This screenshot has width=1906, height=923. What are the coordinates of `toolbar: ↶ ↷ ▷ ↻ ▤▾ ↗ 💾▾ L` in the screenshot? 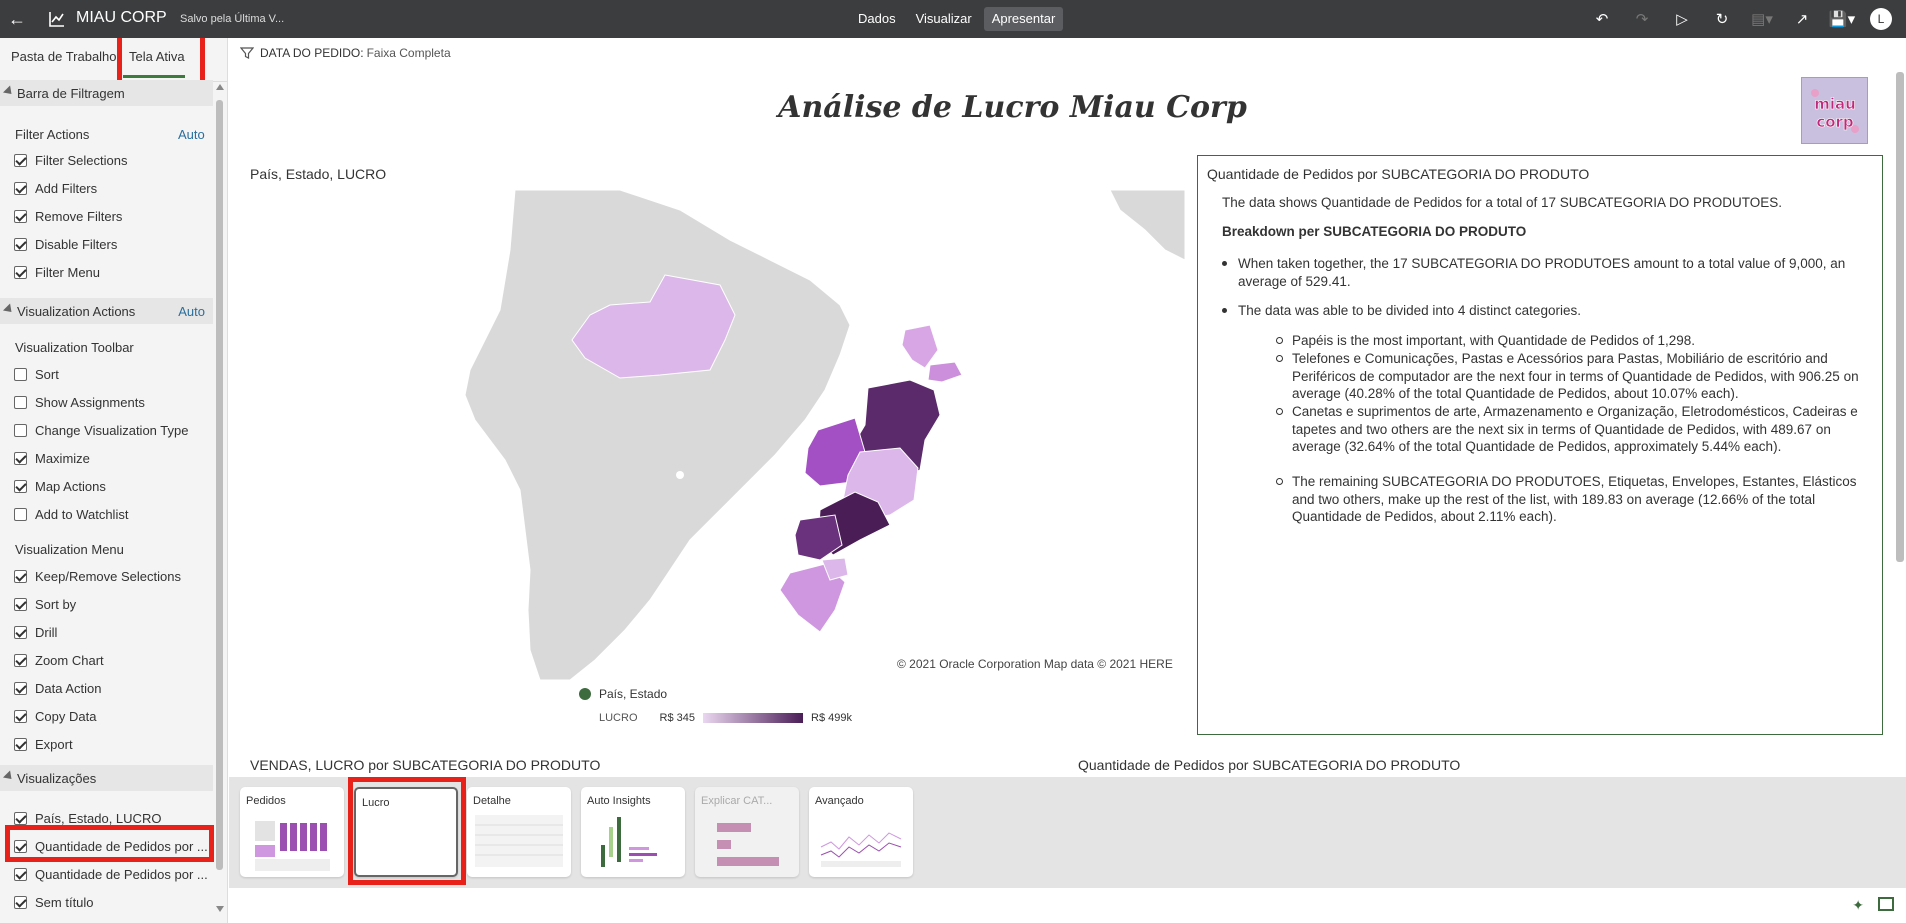 It's located at (1744, 19).